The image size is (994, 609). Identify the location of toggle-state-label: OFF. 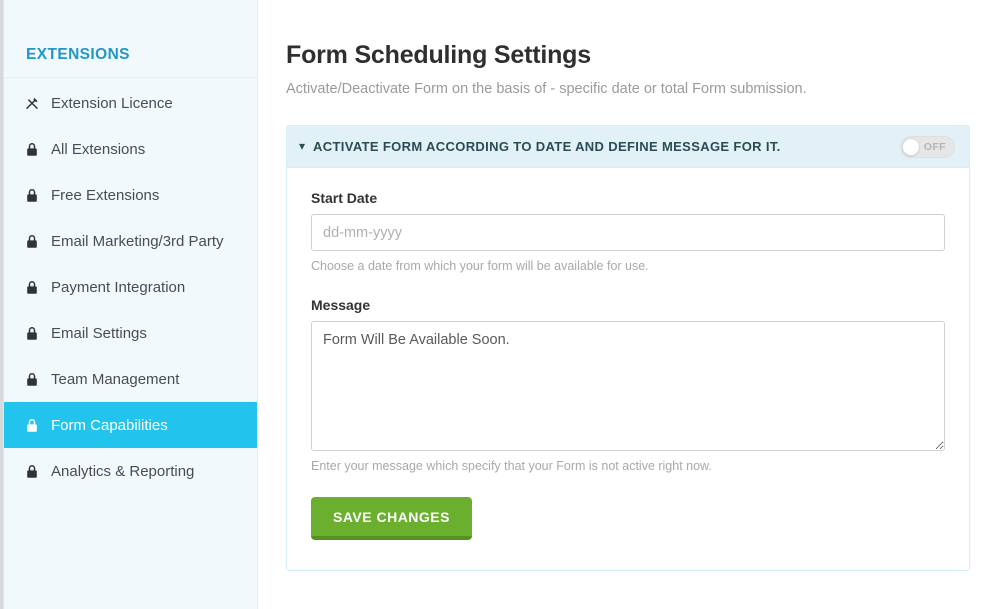
(934, 146).